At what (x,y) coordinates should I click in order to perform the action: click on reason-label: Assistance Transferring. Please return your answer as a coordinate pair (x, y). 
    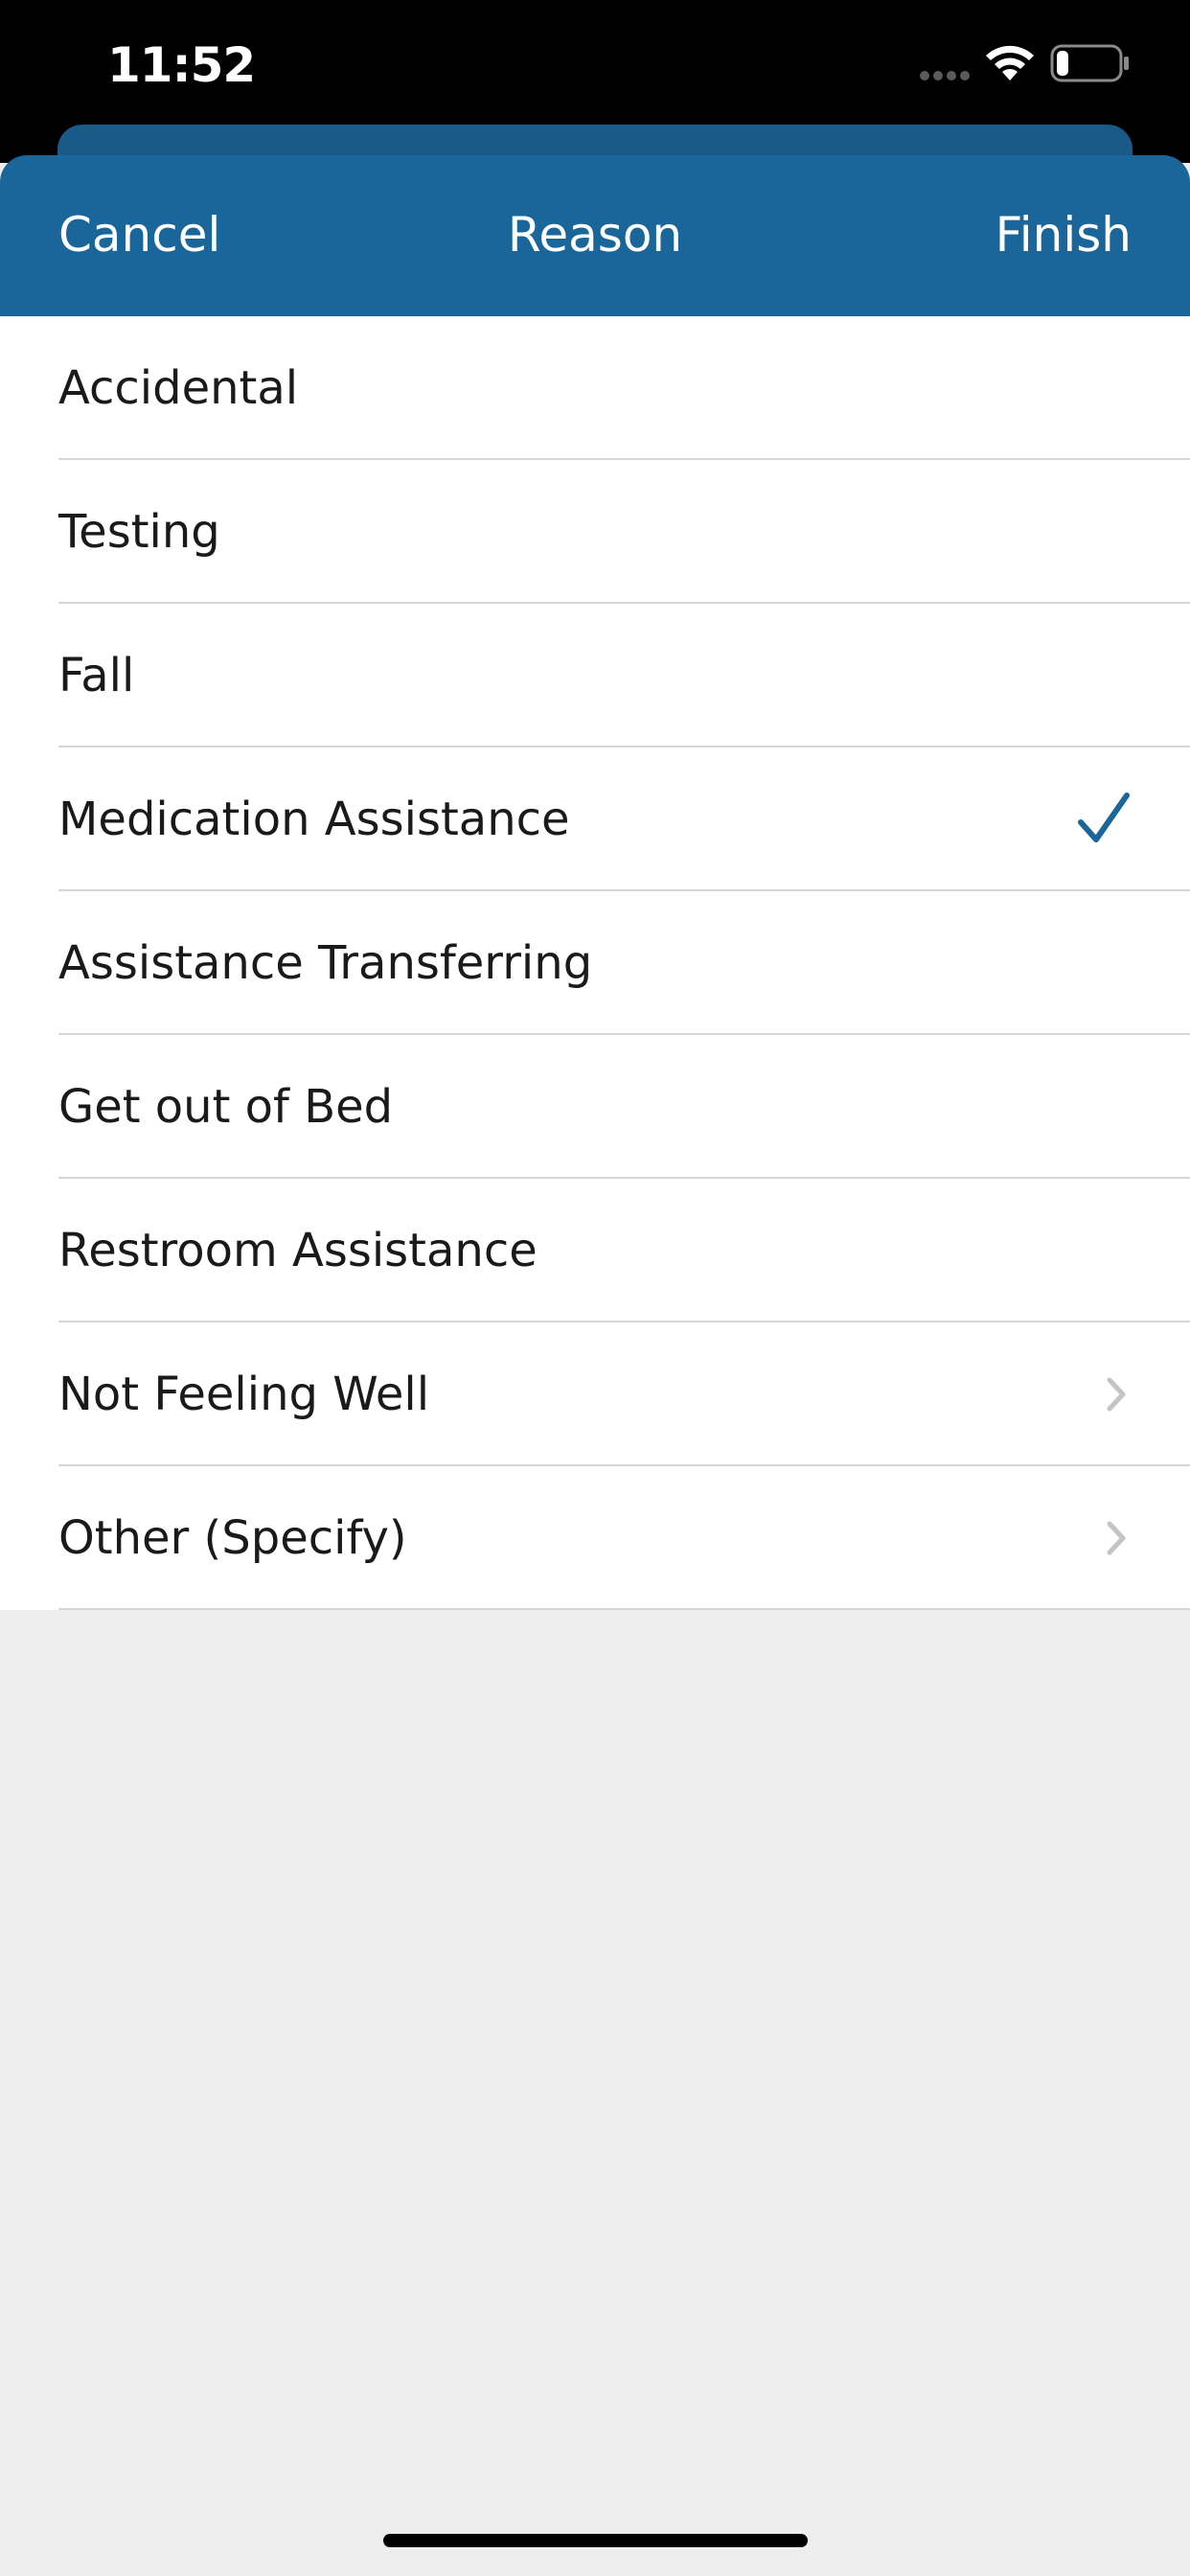
    Looking at the image, I should click on (326, 963).